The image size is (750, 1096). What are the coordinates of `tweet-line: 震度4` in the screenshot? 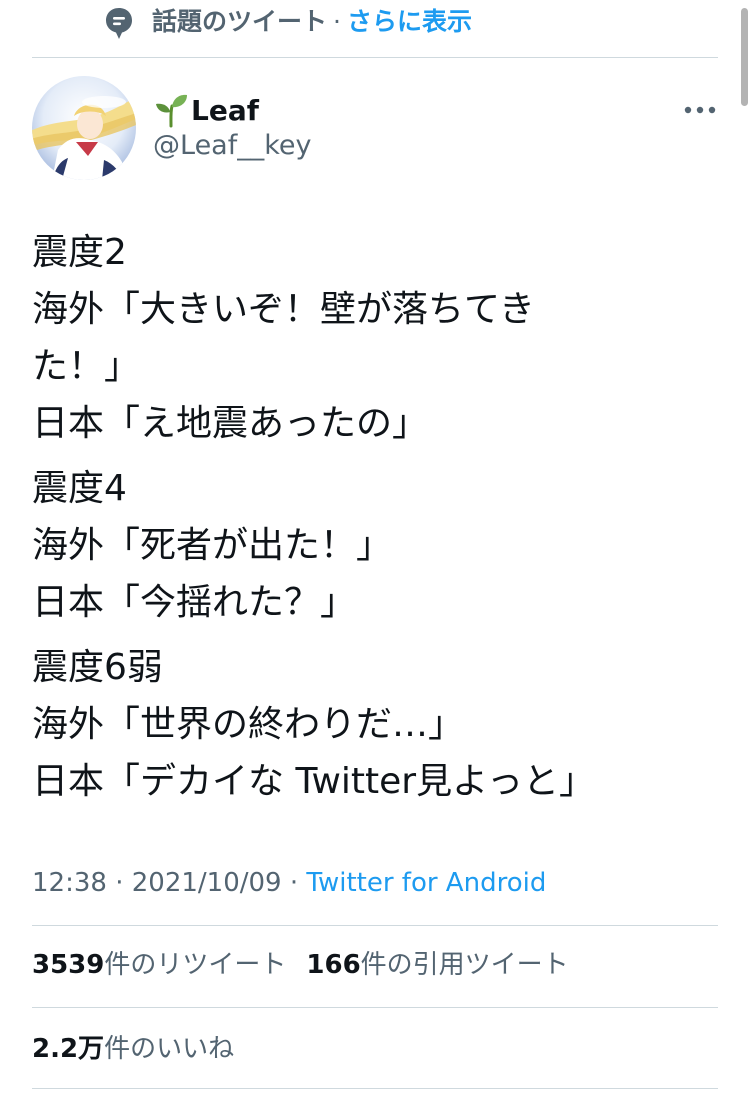 It's located at (79, 488).